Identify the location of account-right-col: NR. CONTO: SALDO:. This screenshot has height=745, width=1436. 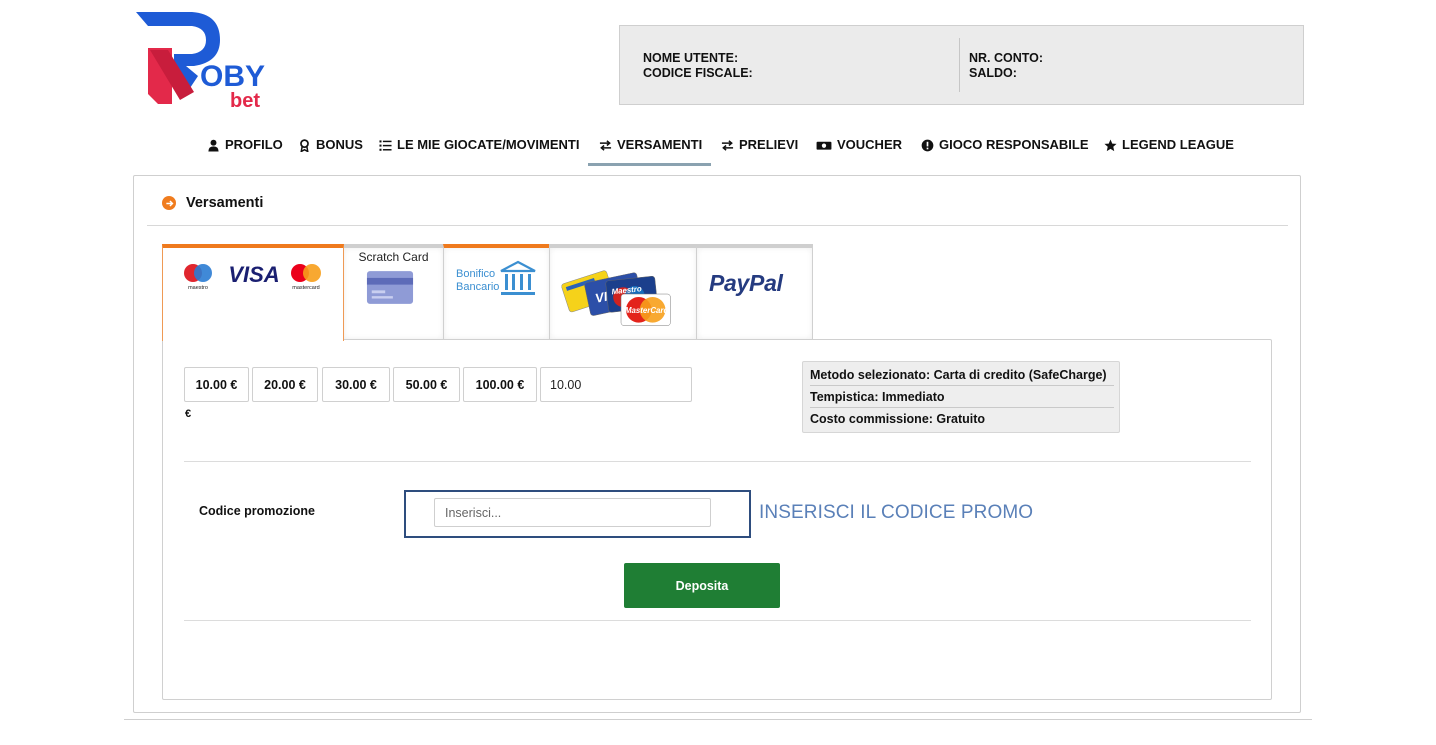
(1006, 66).